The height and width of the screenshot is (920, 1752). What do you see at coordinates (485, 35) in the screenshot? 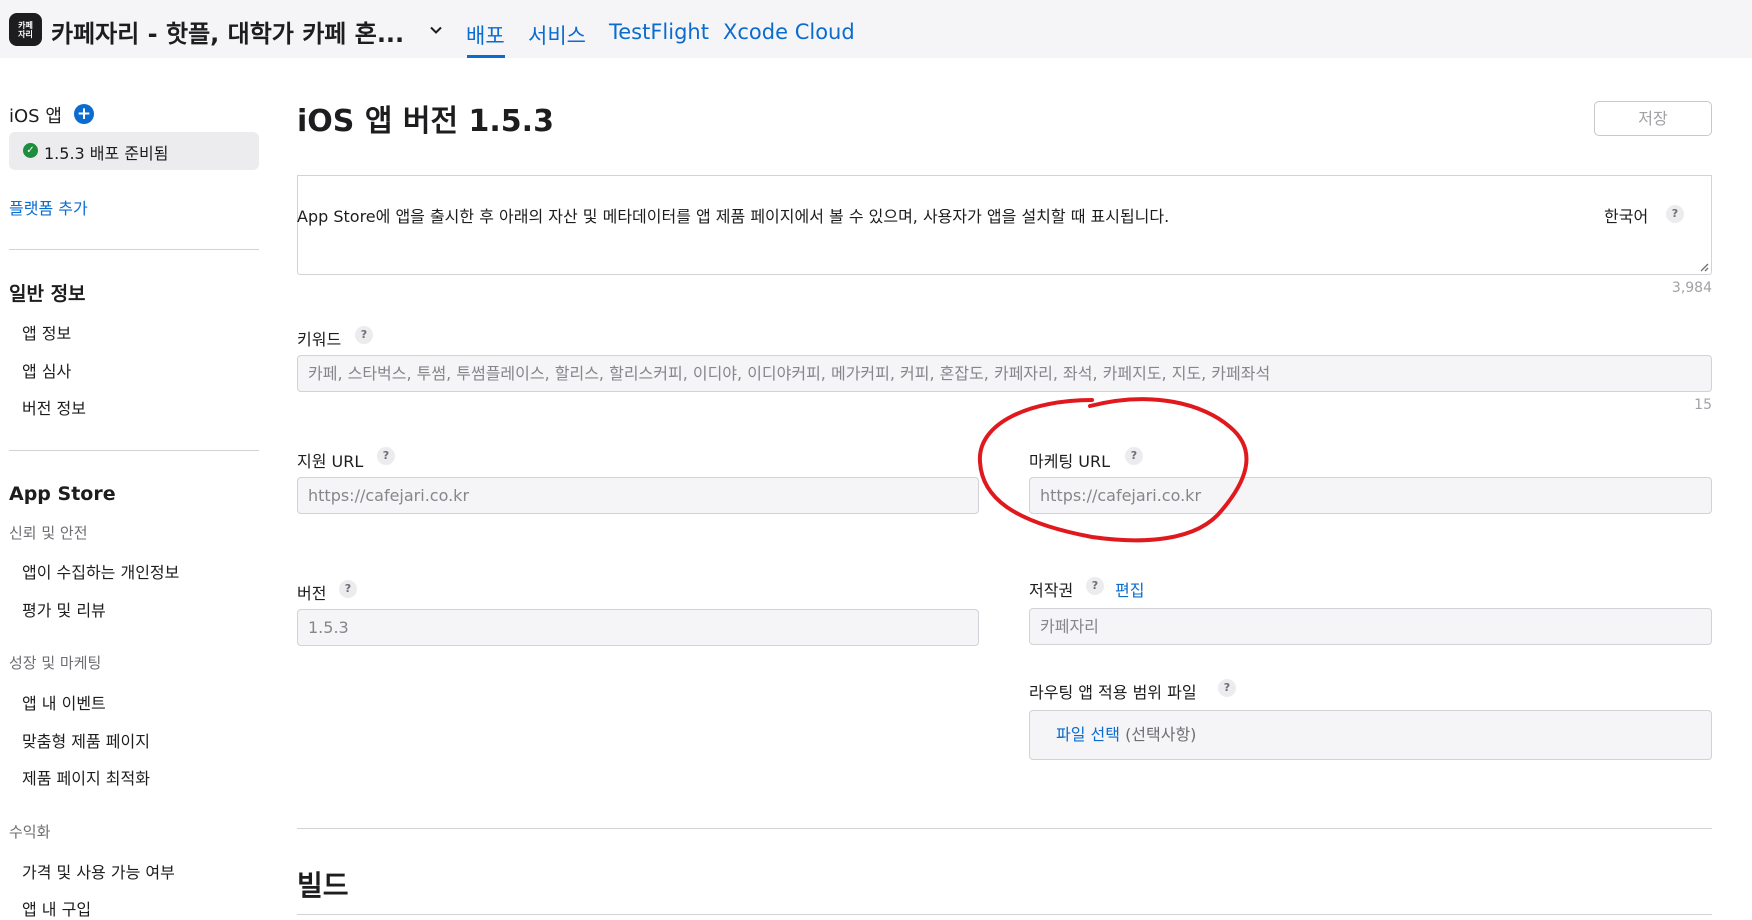
I see `tab-distribution: 배포` at bounding box center [485, 35].